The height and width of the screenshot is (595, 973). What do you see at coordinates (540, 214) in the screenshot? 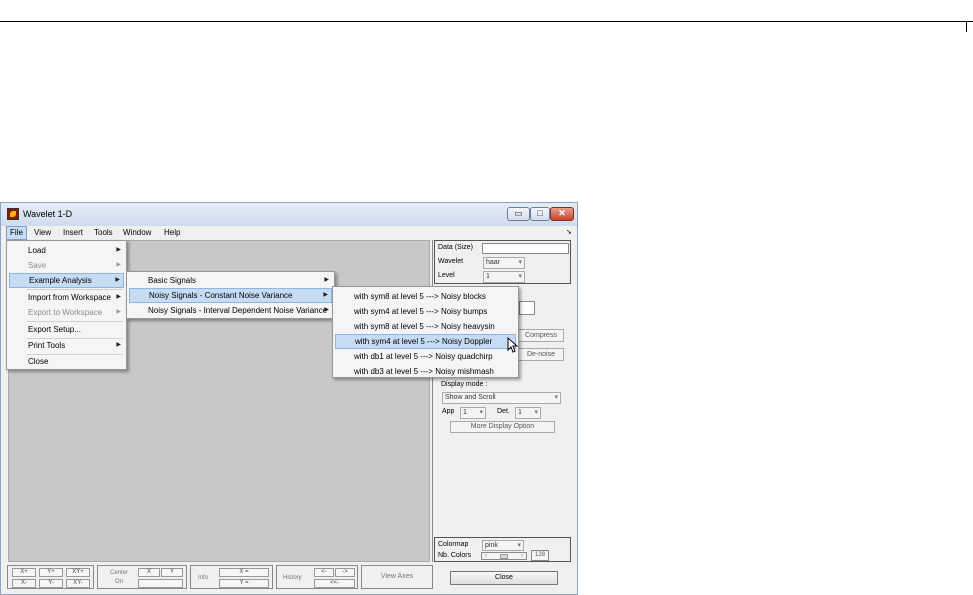
I see `maximize-button: □` at bounding box center [540, 214].